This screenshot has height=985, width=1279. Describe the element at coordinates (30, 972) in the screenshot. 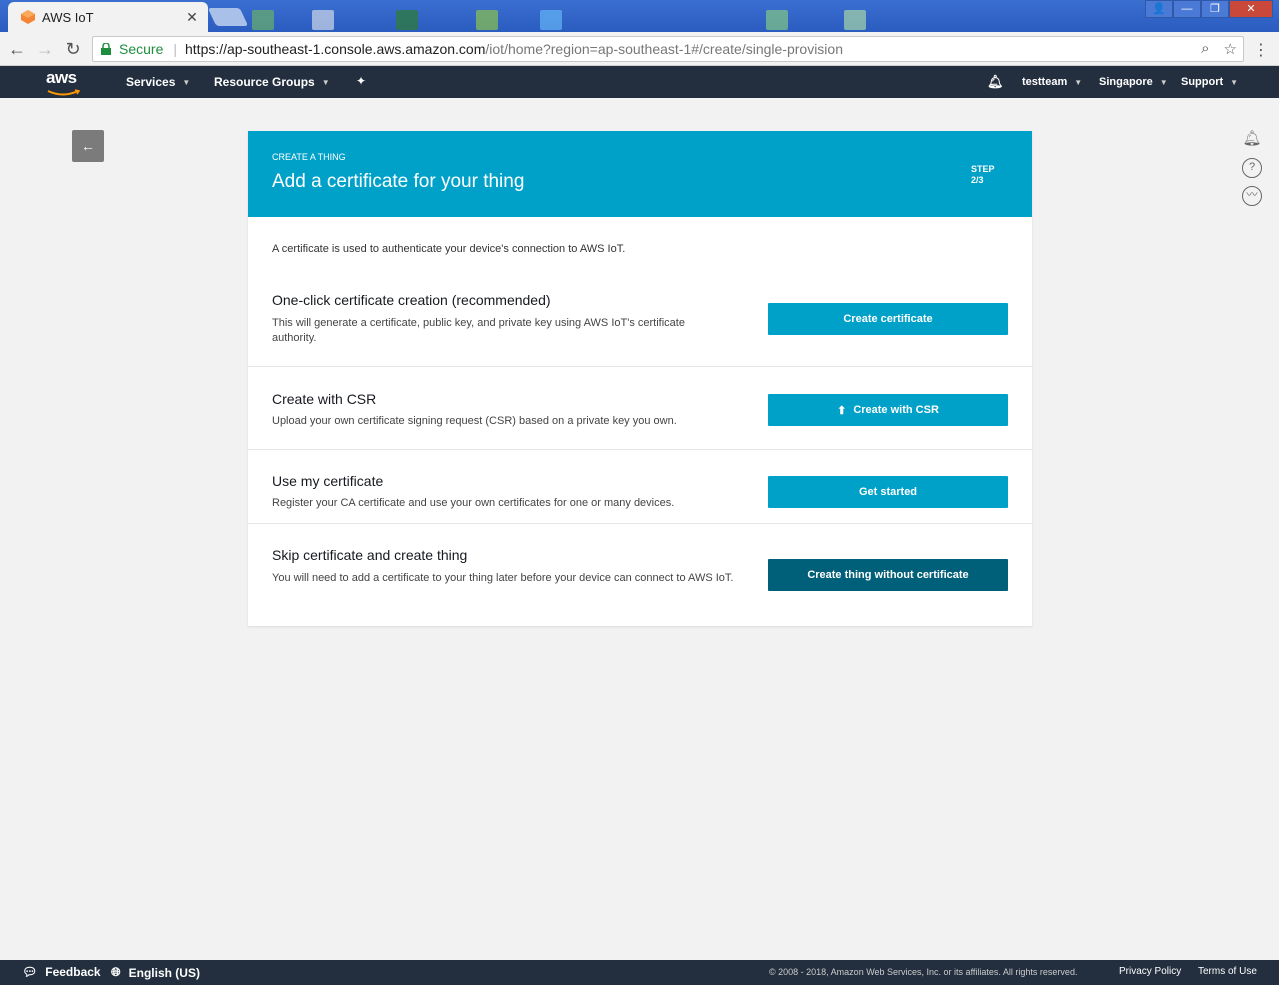

I see `speech-bubble-icon: 💬︎` at that location.